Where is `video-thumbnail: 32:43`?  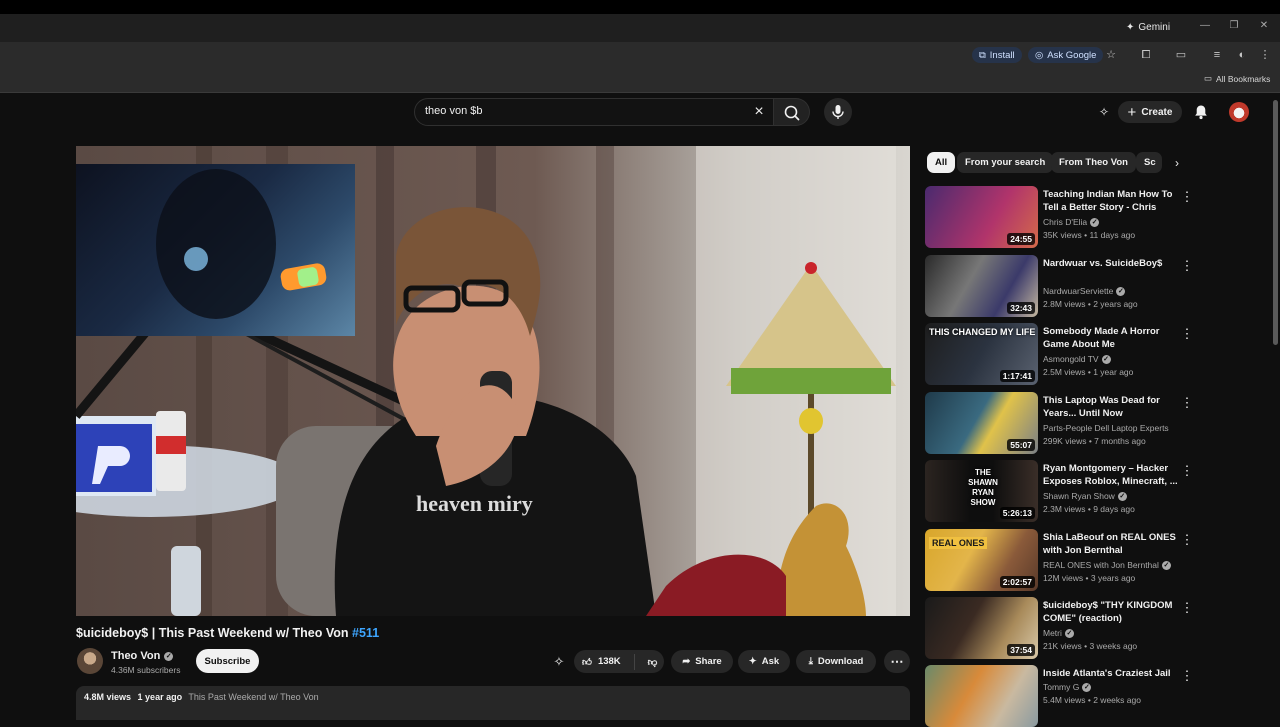 video-thumbnail: 32:43 is located at coordinates (981, 286).